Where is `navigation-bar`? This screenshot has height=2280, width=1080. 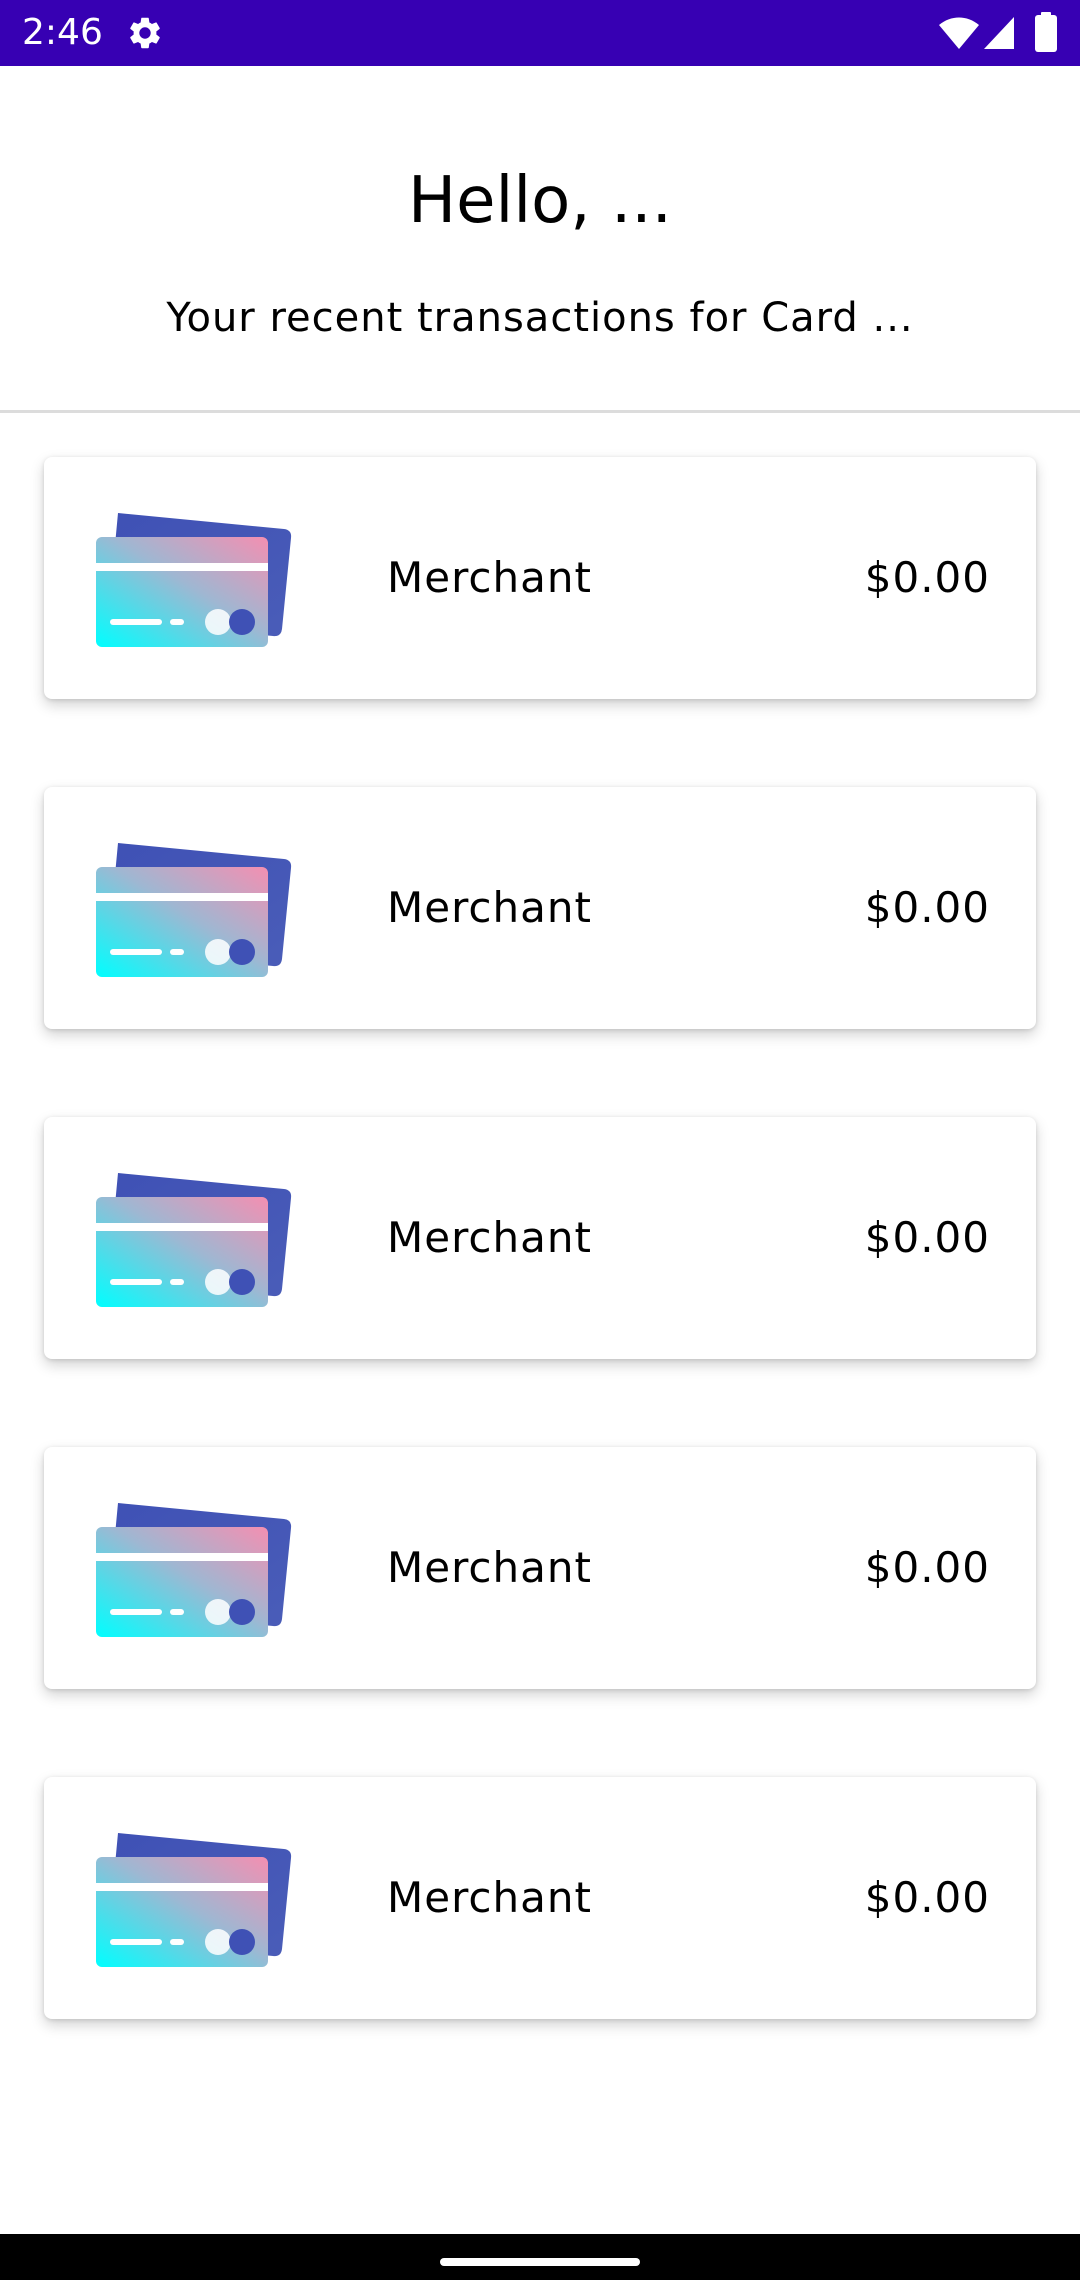
navigation-bar is located at coordinates (540, 2257).